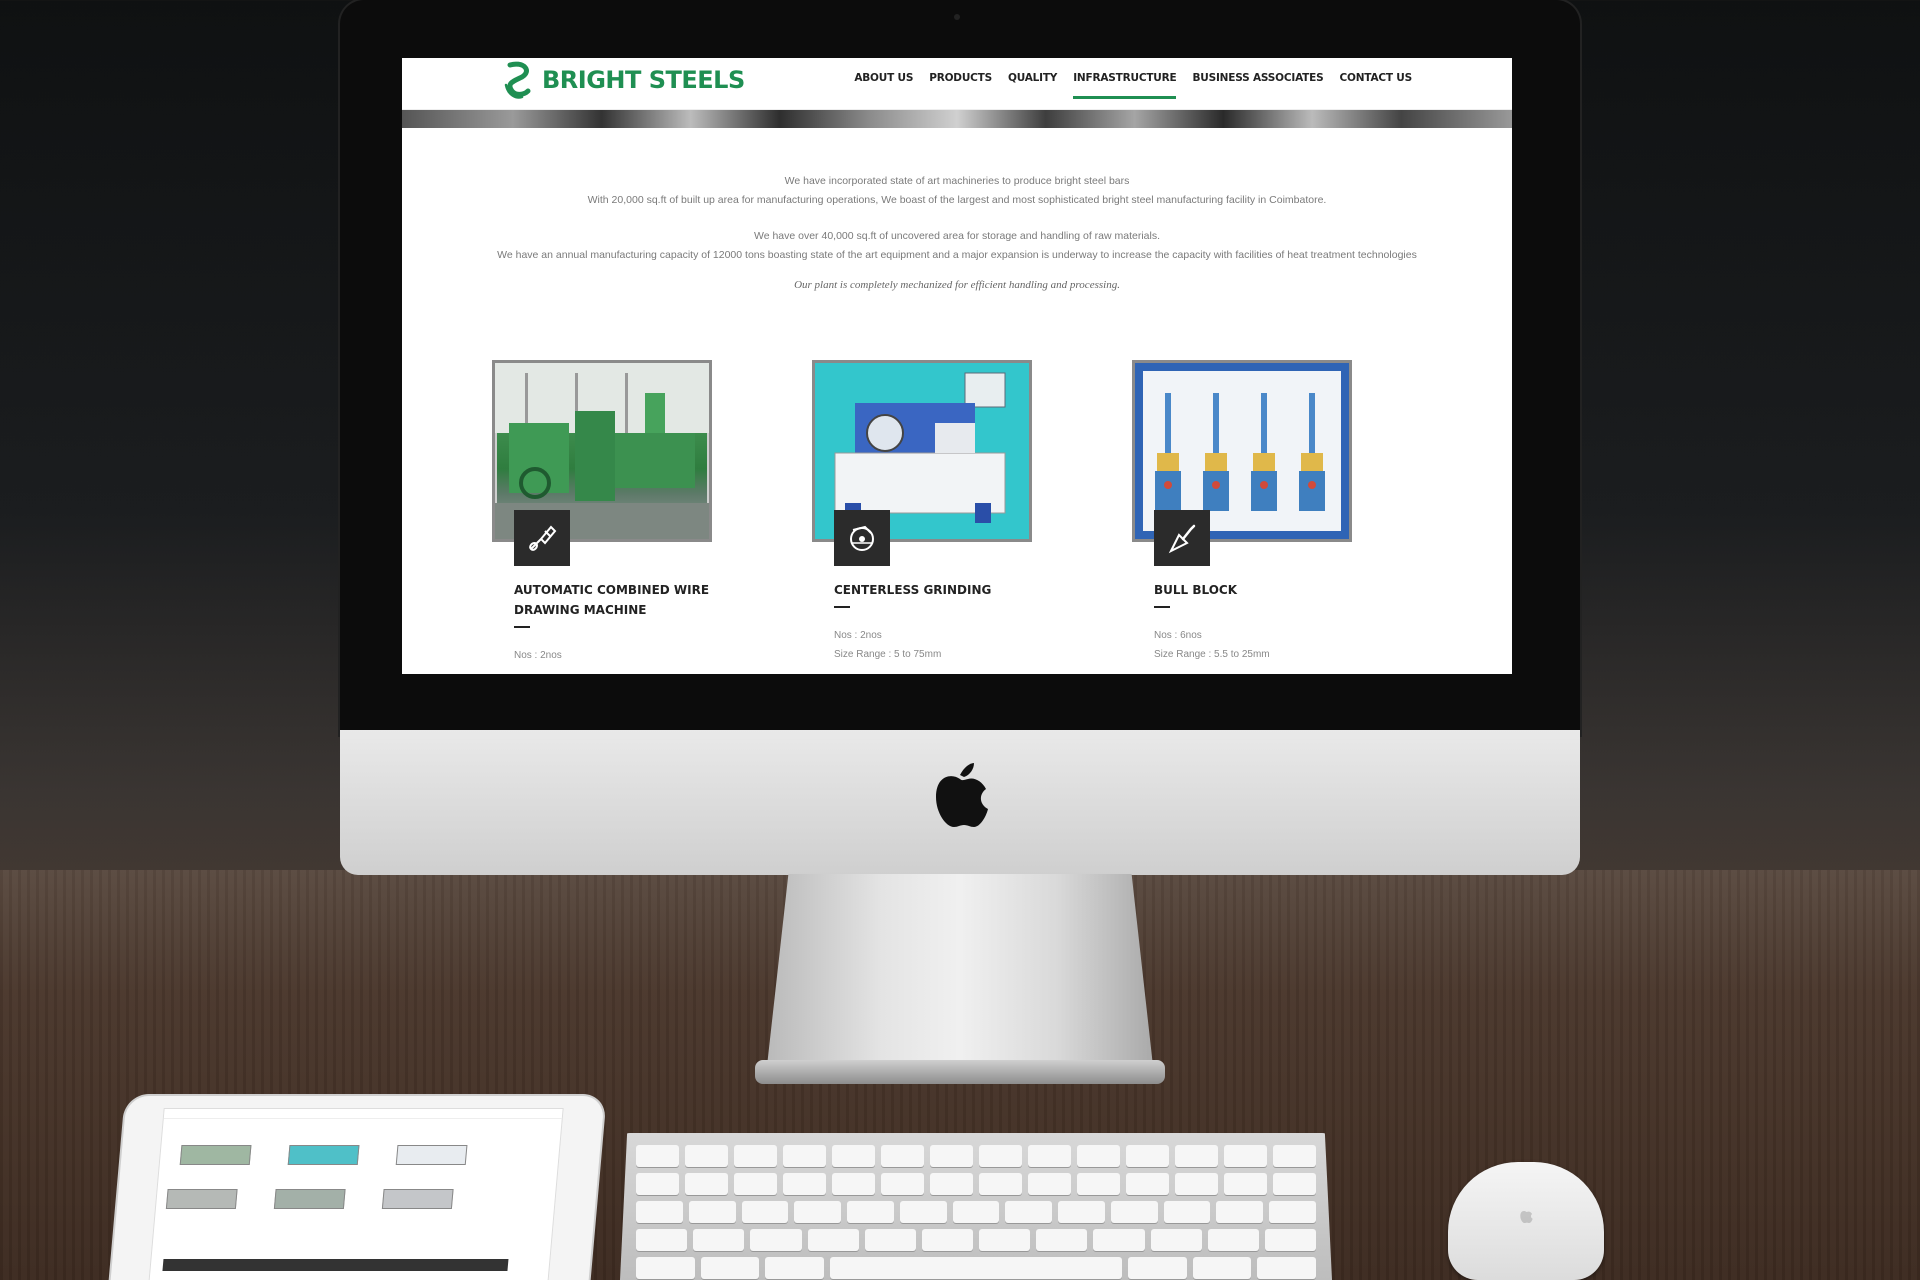 The image size is (1920, 1280). I want to click on nav-business-associates: BUSINESS ASSOCIATES, so click(1257, 85).